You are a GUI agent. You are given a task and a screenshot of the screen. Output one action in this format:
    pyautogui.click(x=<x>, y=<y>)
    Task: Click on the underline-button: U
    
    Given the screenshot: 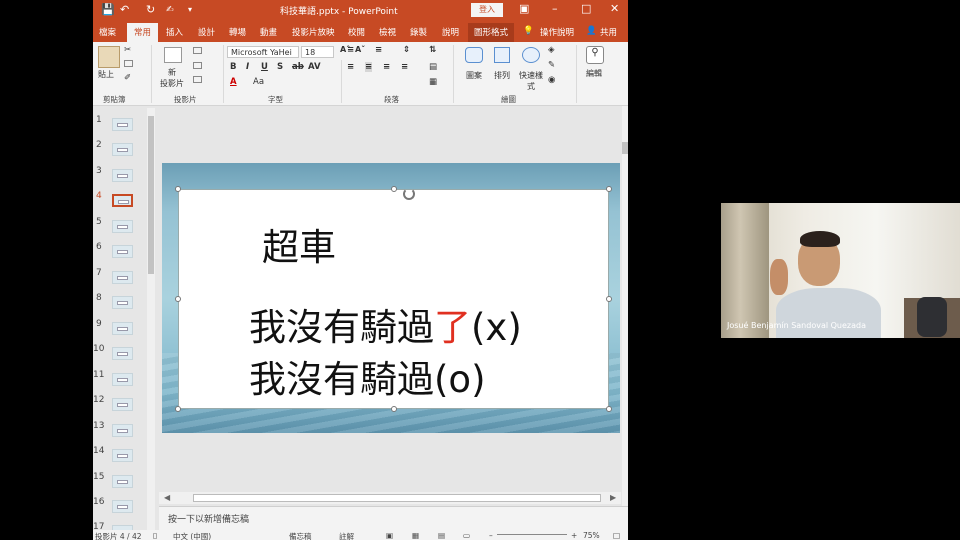 What is the action you would take?
    pyautogui.click(x=264, y=67)
    